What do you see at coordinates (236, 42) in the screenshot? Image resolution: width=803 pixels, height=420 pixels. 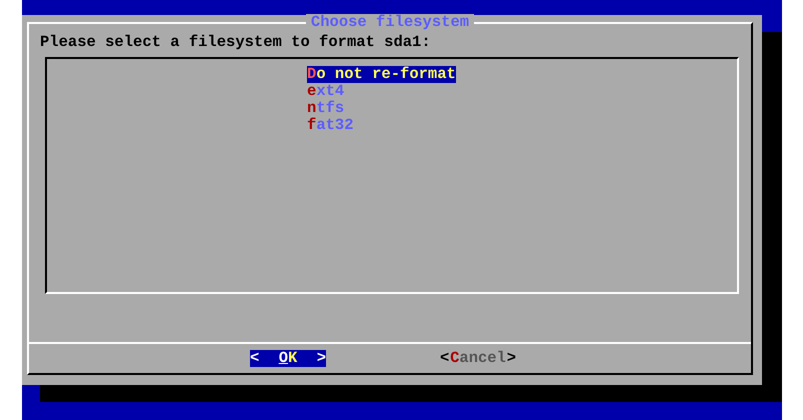 I see `prompt-text: Please select a filesystem to format sda1:` at bounding box center [236, 42].